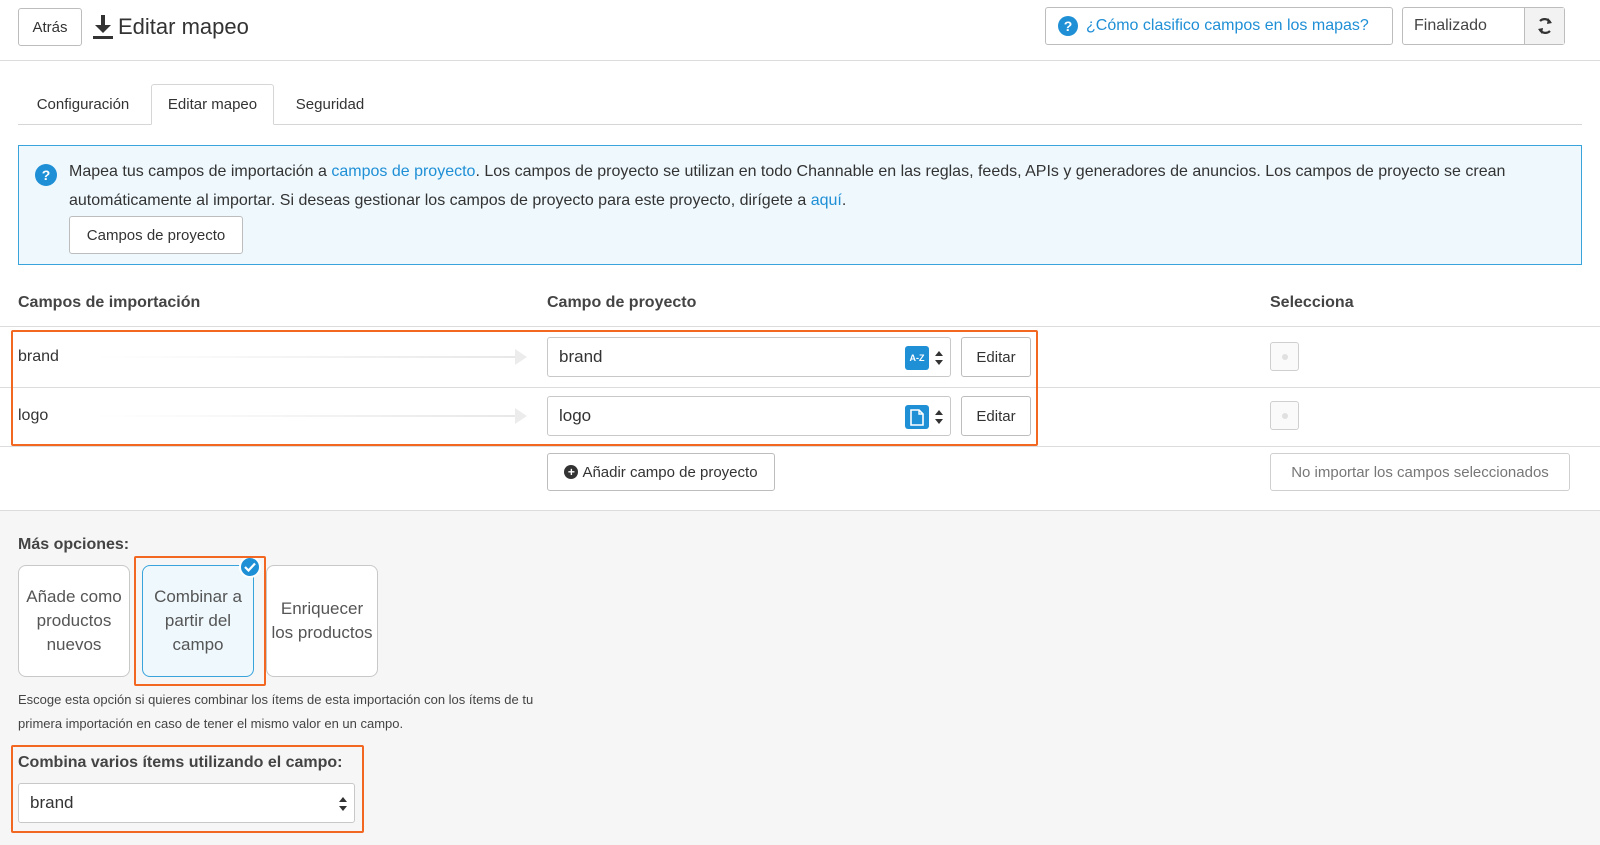 The height and width of the screenshot is (845, 1600). Describe the element at coordinates (183, 26) in the screenshot. I see `page-title: Editar mapeo` at that location.